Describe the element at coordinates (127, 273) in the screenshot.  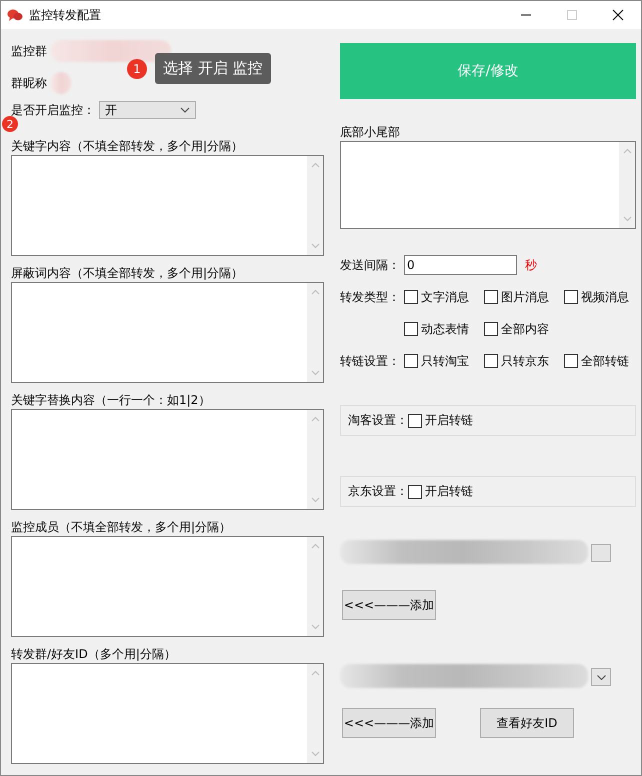
I see `field-label: 屏蔽词内容（不填全部转发，多个用|分隔）` at that location.